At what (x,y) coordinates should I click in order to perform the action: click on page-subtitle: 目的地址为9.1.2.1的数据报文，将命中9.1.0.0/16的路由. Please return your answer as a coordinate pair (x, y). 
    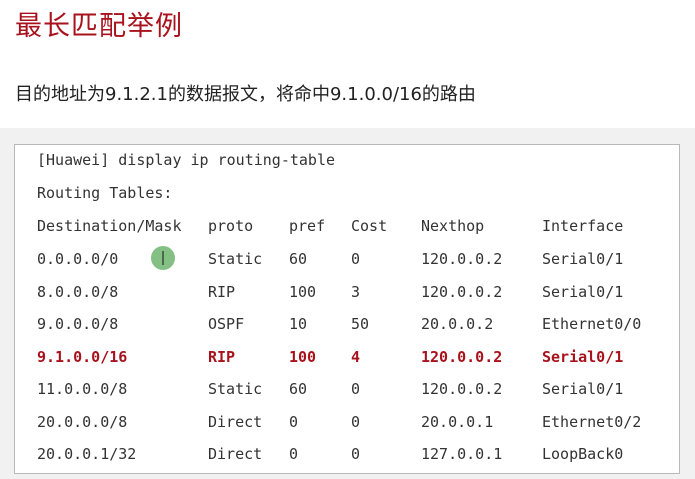
    Looking at the image, I should click on (245, 94).